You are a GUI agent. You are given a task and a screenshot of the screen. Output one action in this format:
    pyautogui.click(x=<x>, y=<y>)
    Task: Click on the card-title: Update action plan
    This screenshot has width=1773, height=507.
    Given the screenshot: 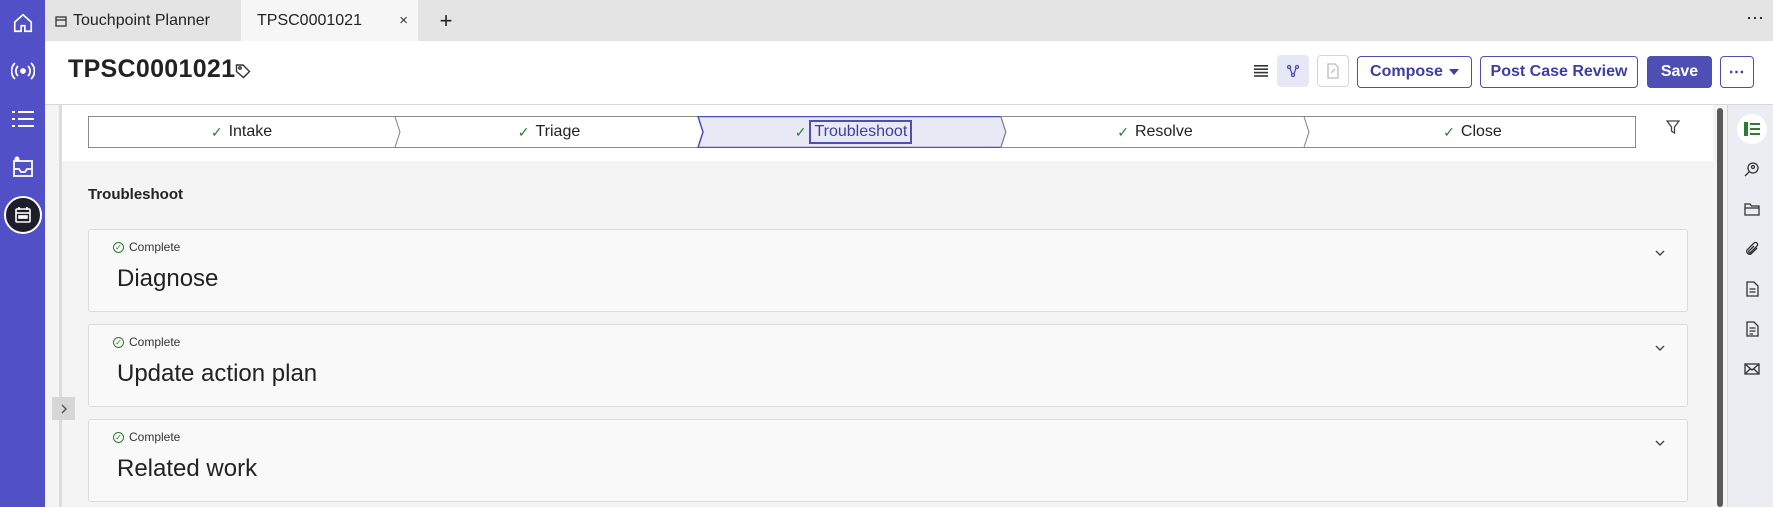 What is the action you would take?
    pyautogui.click(x=217, y=373)
    